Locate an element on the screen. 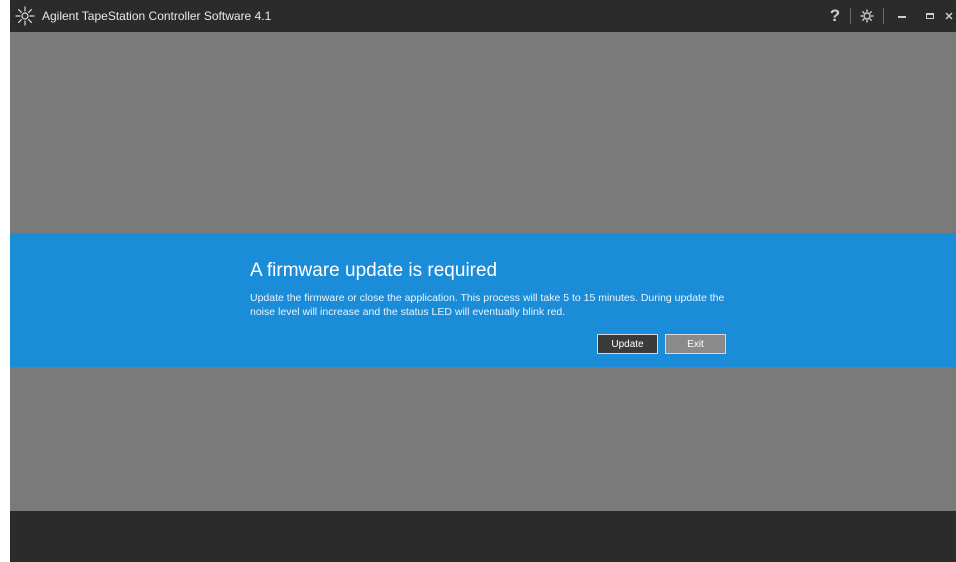 The width and height of the screenshot is (956, 562). close-icon is located at coordinates (949, 16).